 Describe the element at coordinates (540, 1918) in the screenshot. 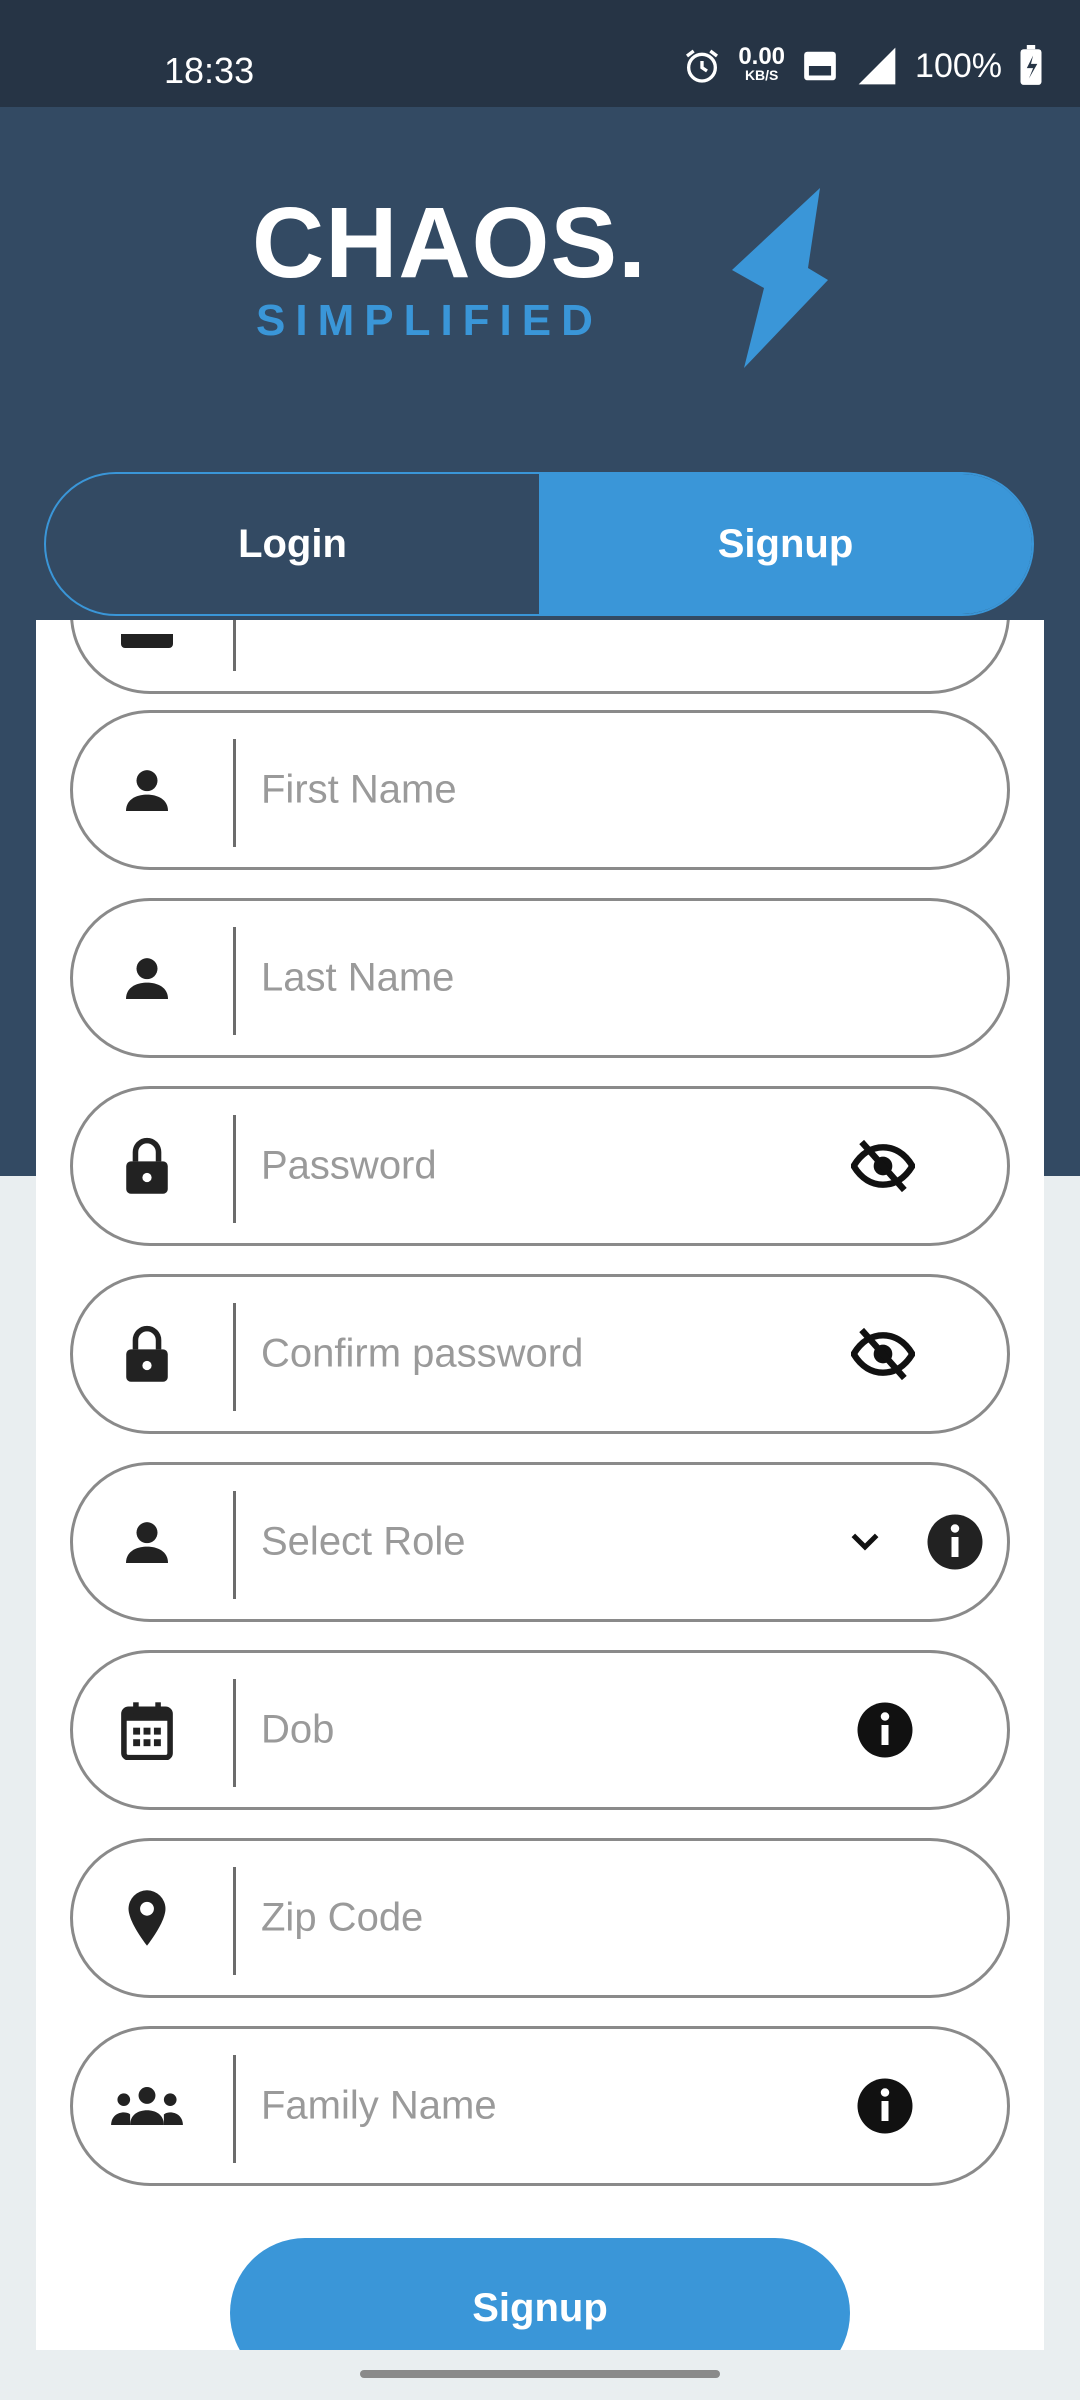

I see `zip-code-field: Zip Code` at that location.